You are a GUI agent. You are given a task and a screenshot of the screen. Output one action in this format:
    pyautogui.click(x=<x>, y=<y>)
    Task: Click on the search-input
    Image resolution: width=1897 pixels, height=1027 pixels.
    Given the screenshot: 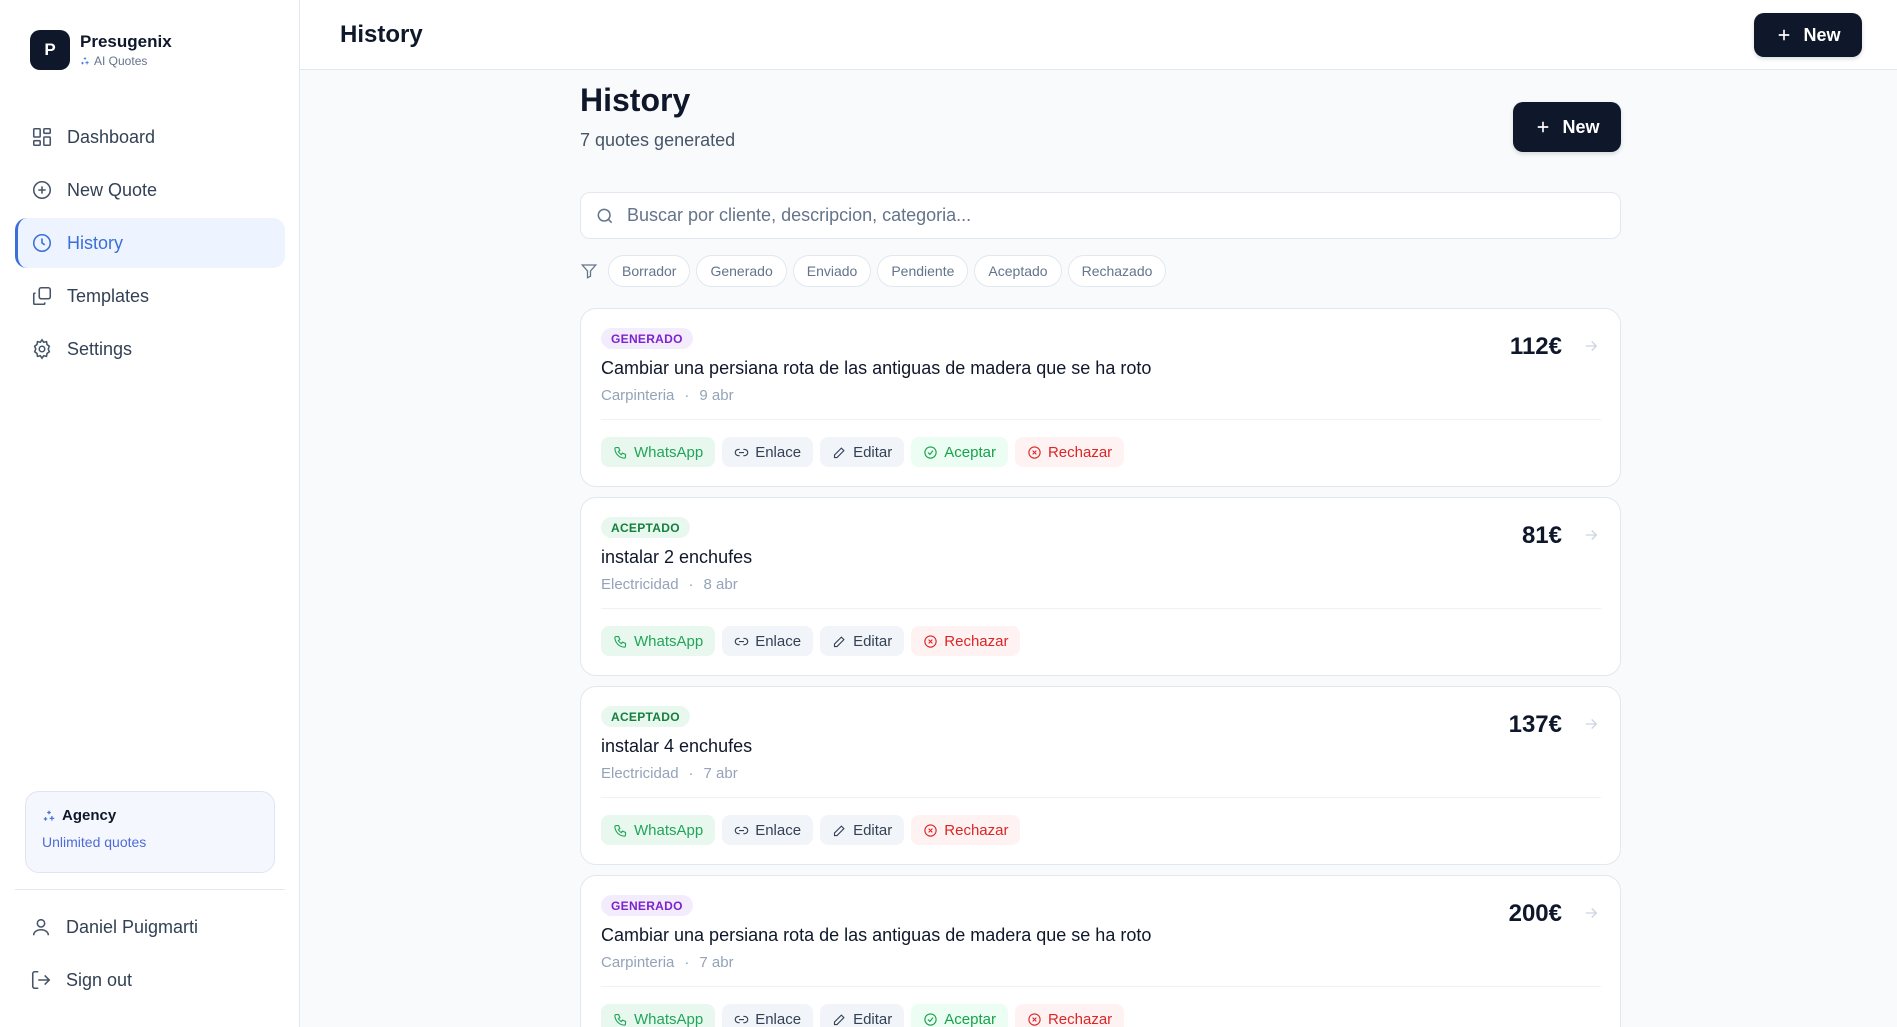 What is the action you would take?
    pyautogui.click(x=1107, y=215)
    